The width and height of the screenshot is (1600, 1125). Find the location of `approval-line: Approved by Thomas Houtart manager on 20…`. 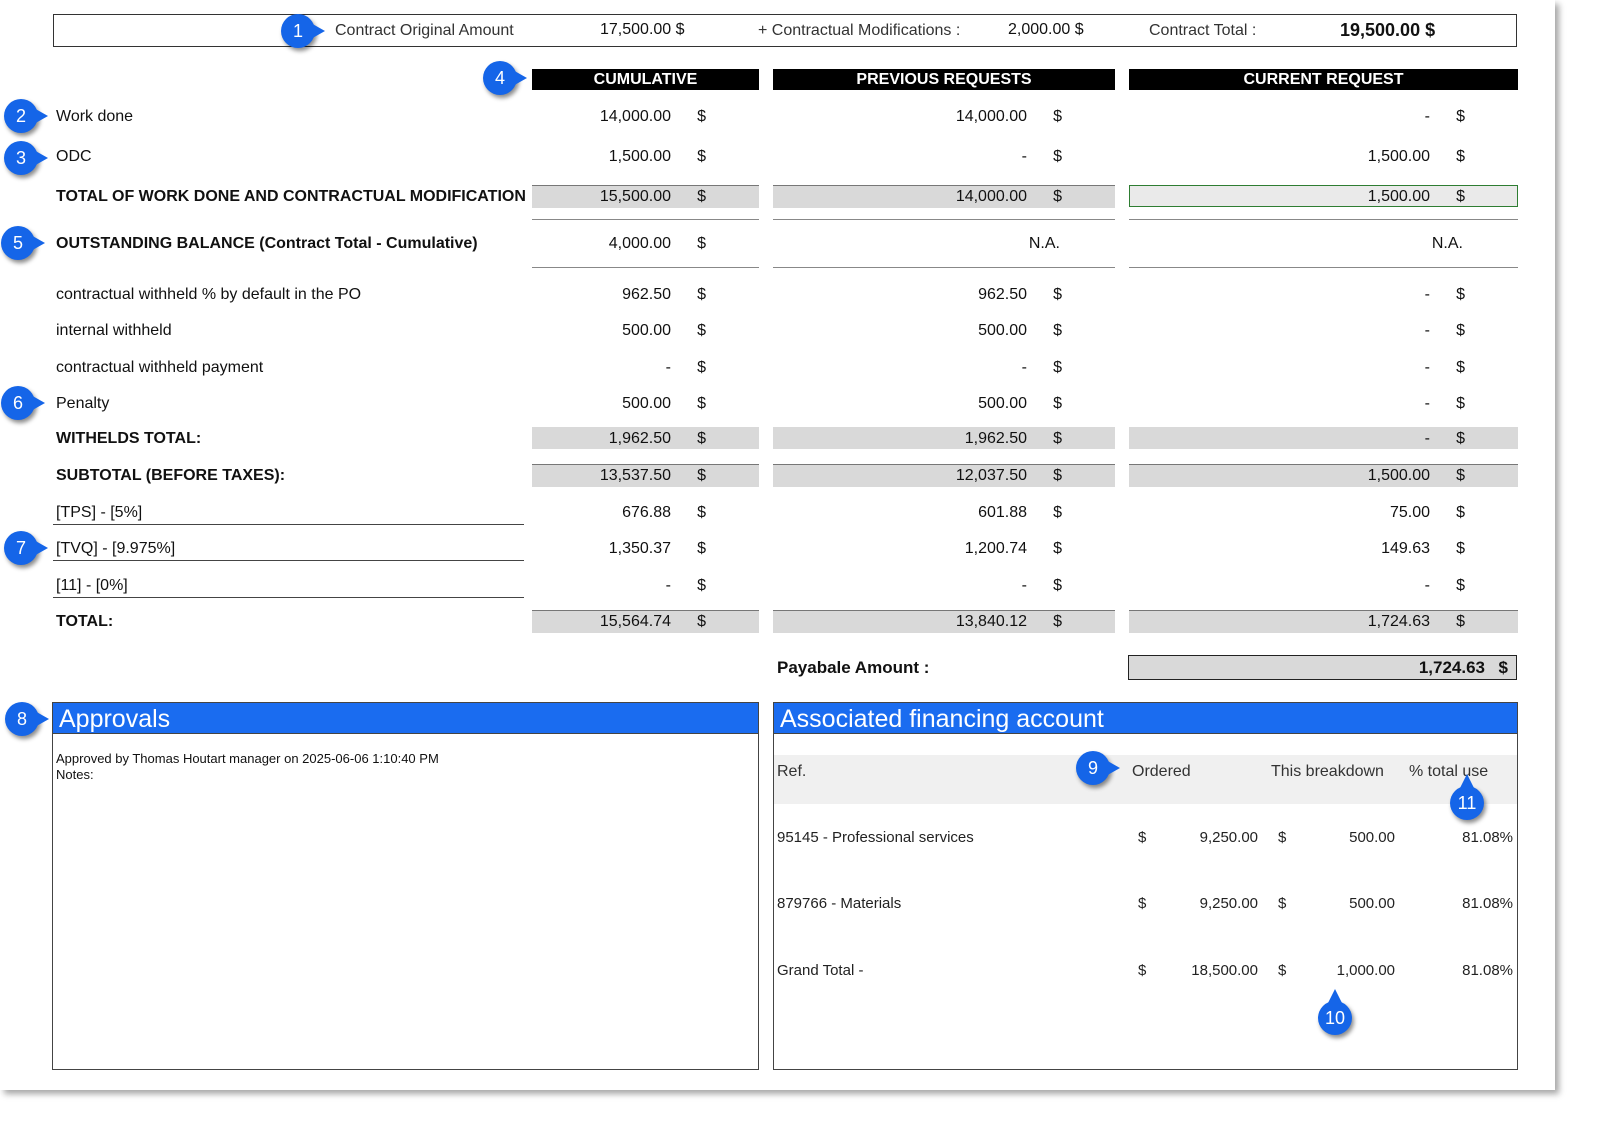

approval-line: Approved by Thomas Houtart manager on 20… is located at coordinates (247, 758).